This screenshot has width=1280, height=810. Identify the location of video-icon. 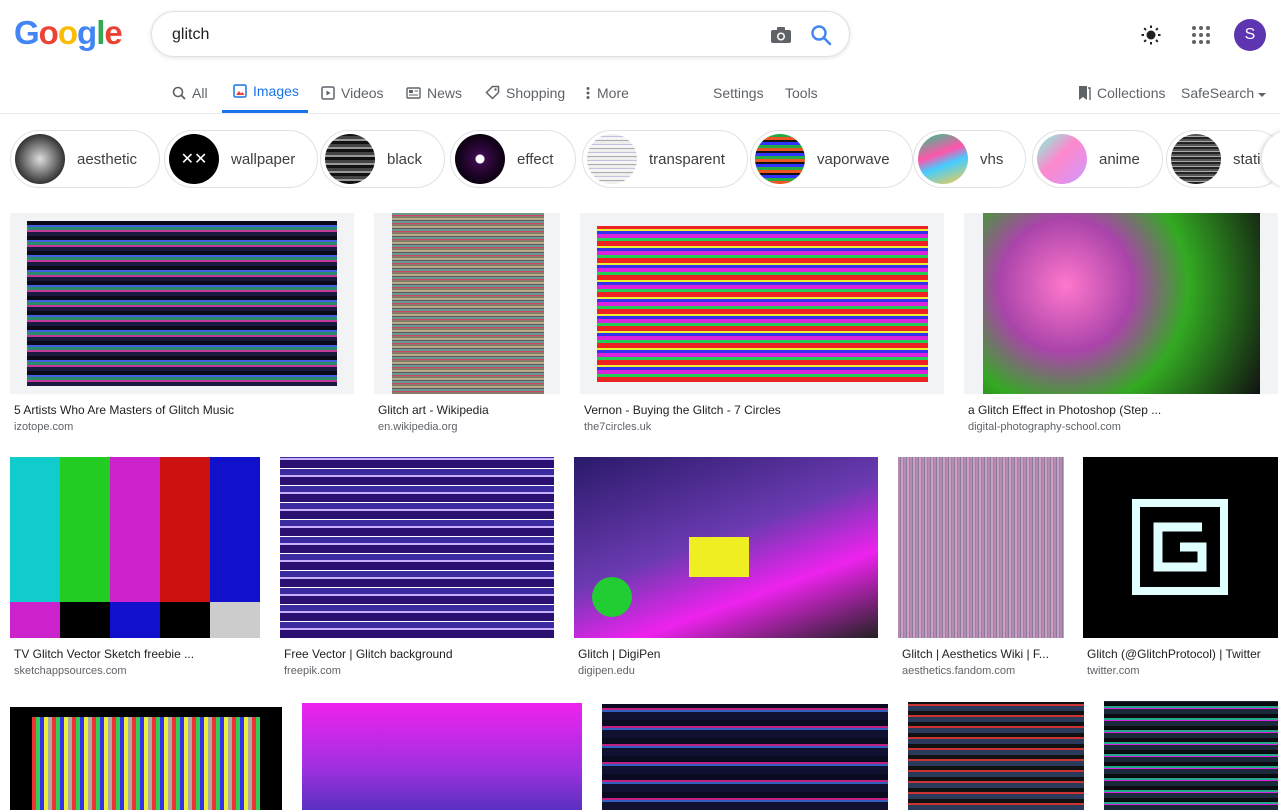
(328, 92).